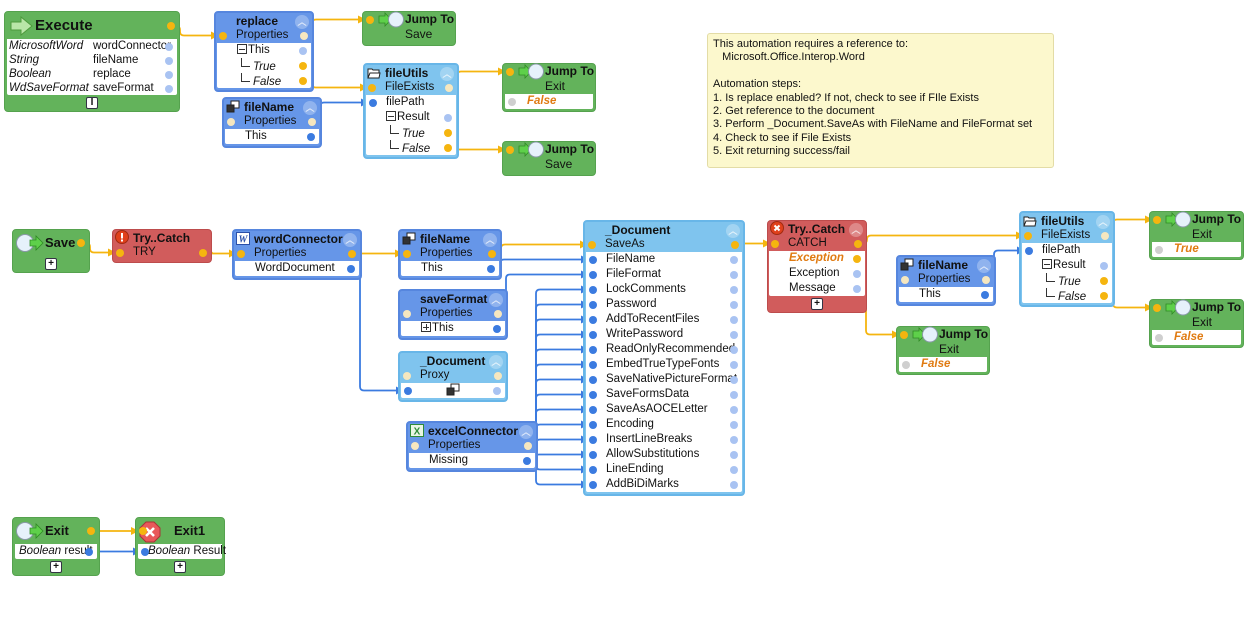 This screenshot has height=634, width=1251. I want to click on save-format-node: saveFormat ︿ Properties This, so click(453, 314).